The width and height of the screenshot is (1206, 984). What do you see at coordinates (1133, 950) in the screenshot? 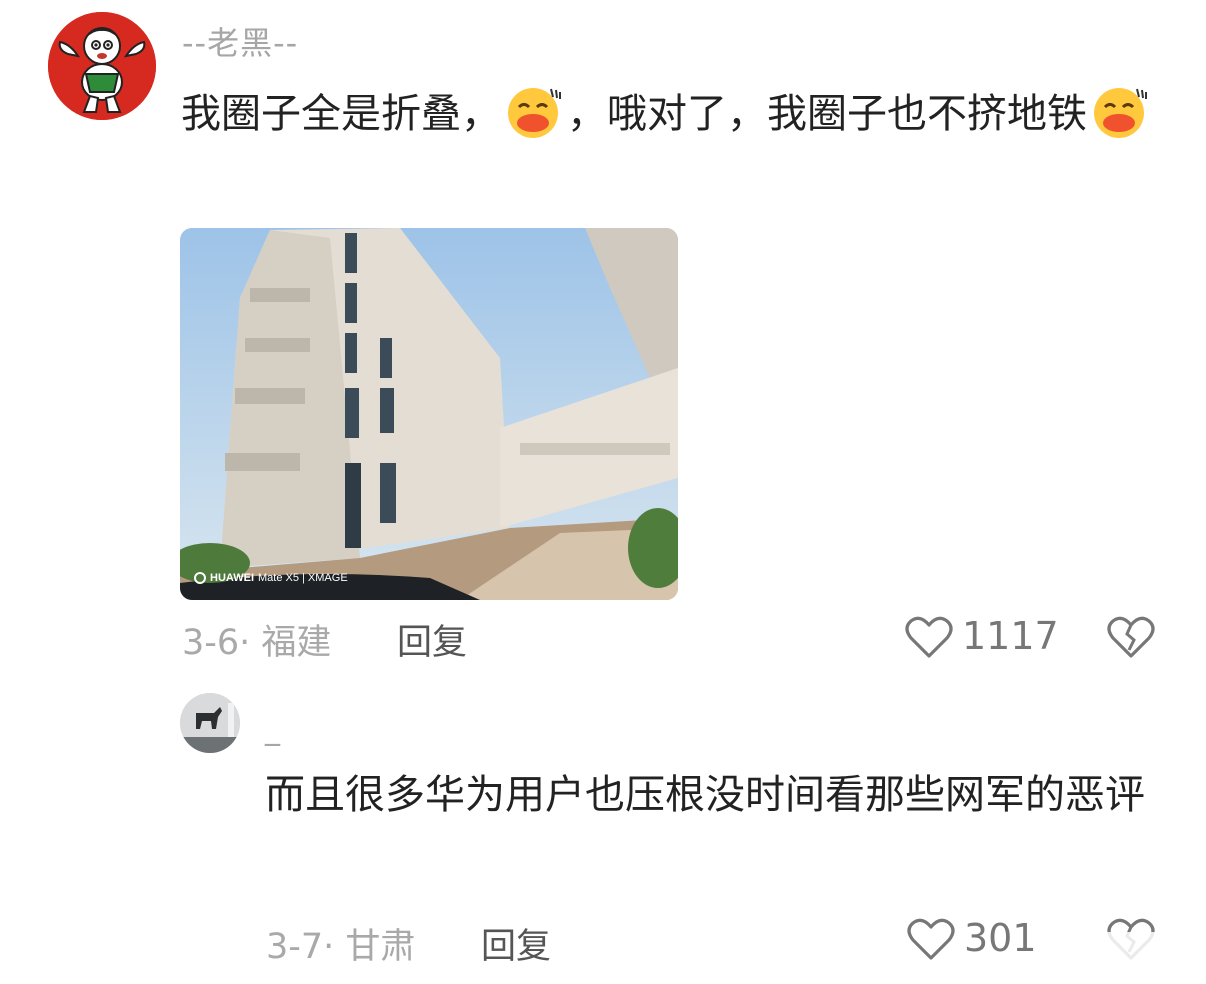
I see `watermark-overlay` at bounding box center [1133, 950].